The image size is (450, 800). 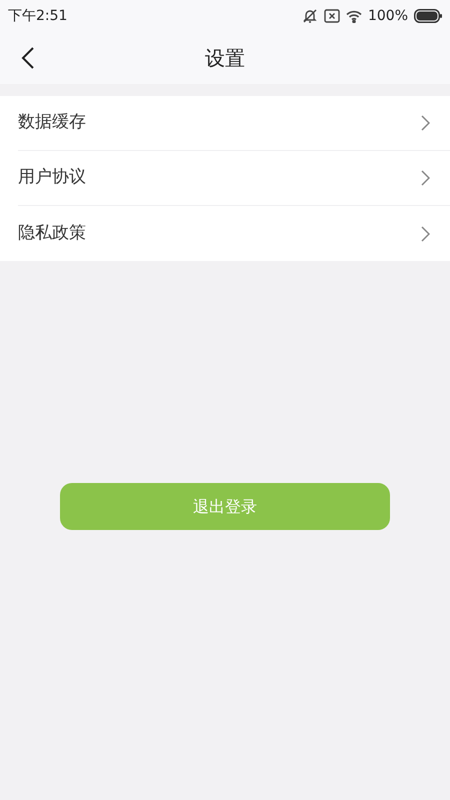 I want to click on settings-item: 数据缓存, so click(x=234, y=123).